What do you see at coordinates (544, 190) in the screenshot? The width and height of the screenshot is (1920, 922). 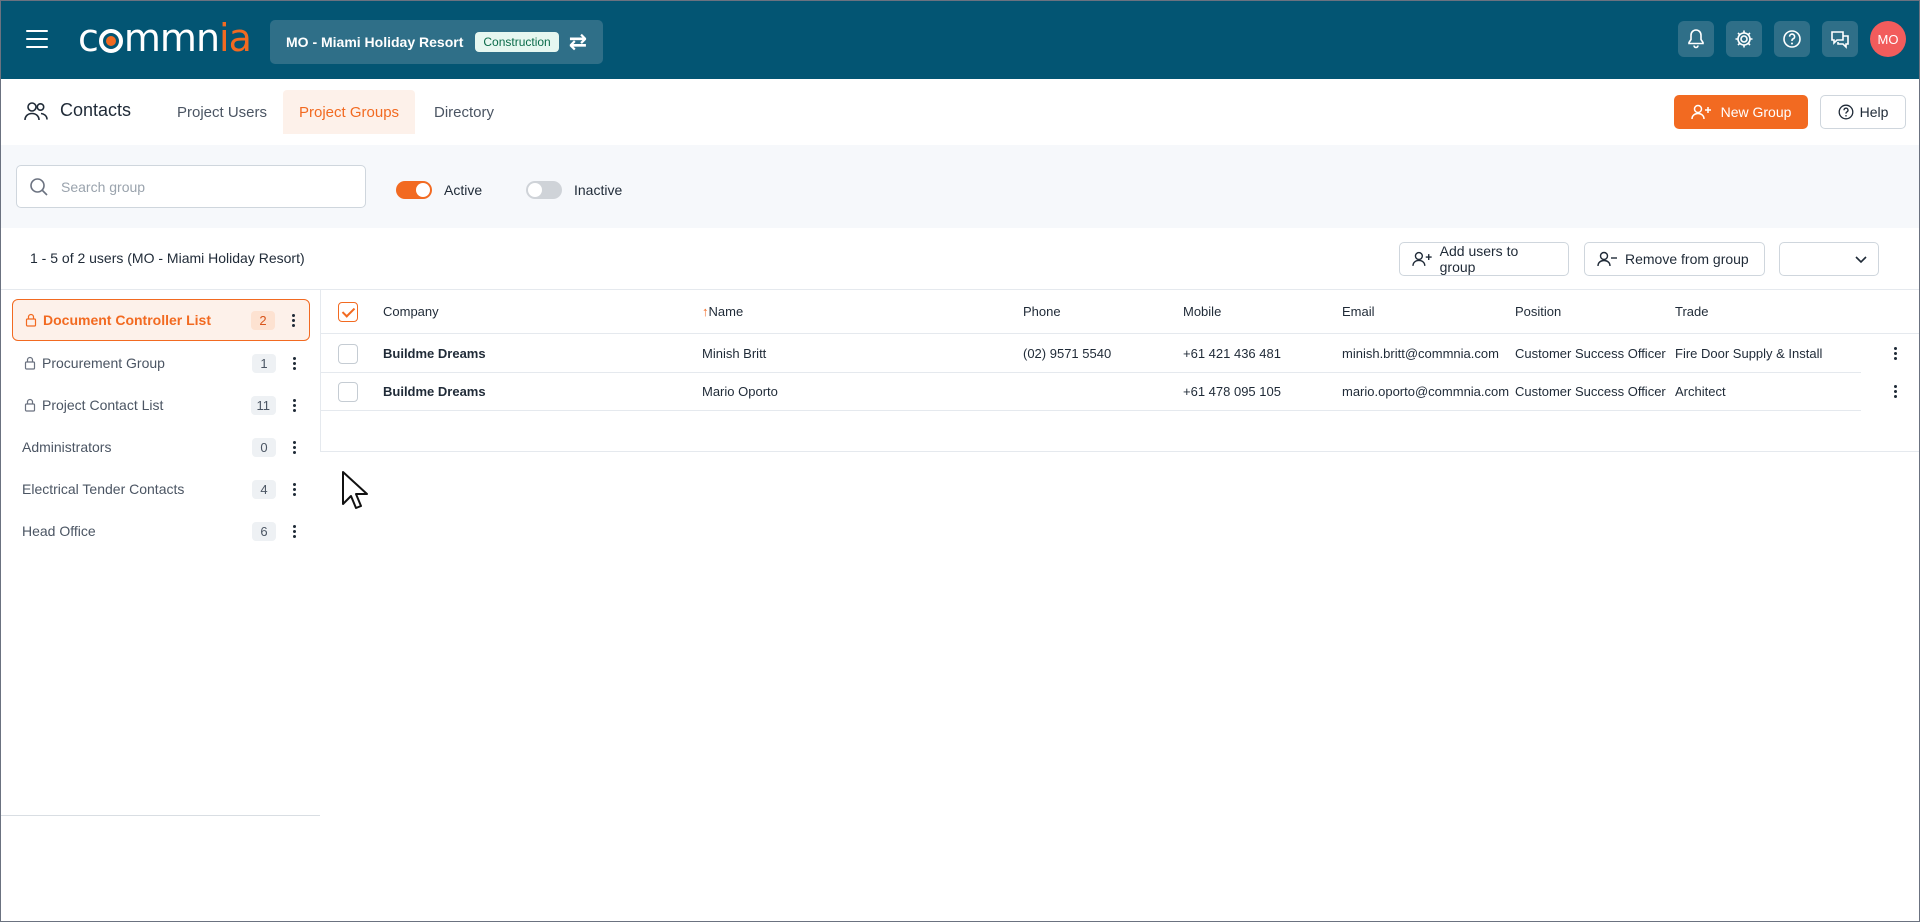 I see `inactive-toggle-switch` at bounding box center [544, 190].